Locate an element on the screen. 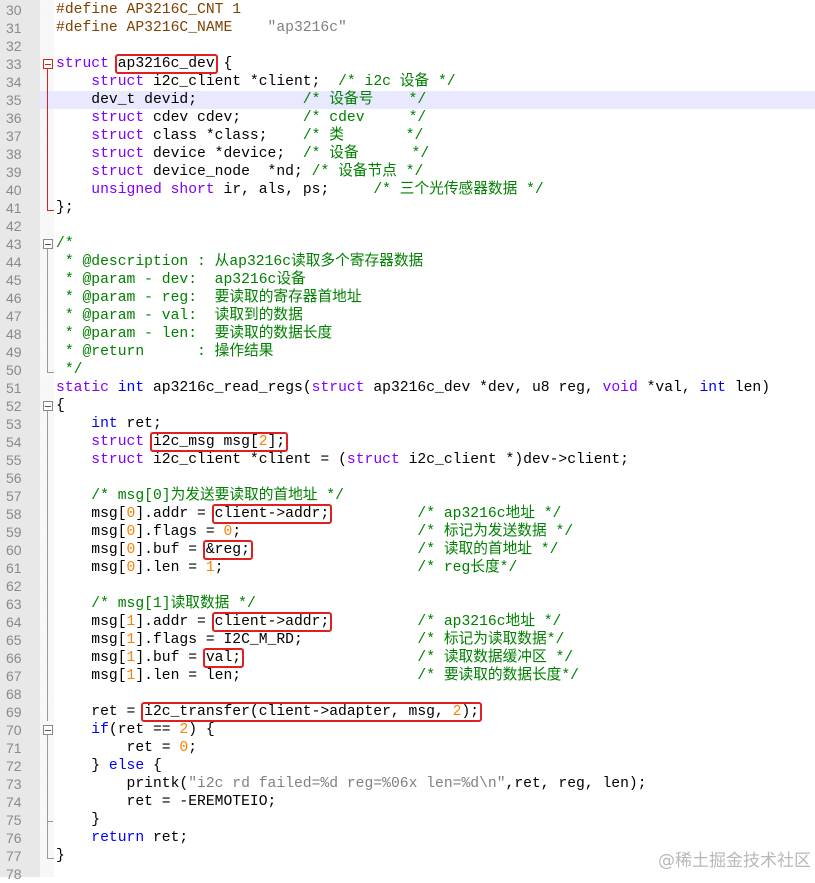 This screenshot has width=815, height=883. code-text: }; is located at coordinates (65, 208).